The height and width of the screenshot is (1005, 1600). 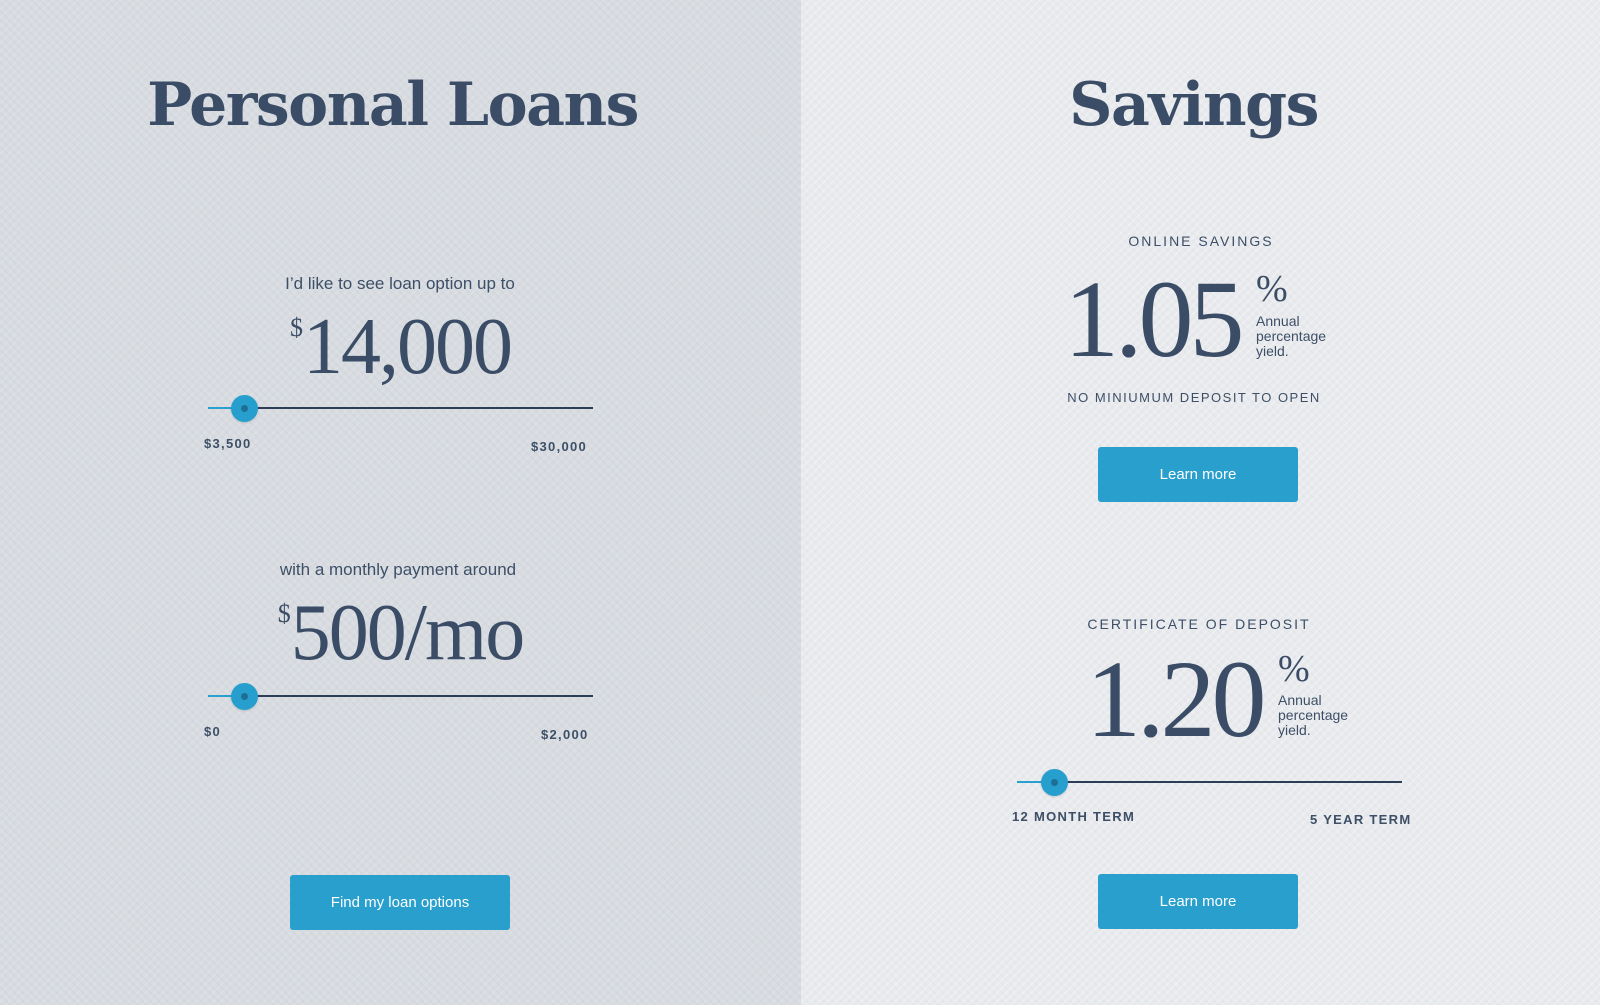 I want to click on monthly-payment-max-label: $2,000, so click(x=565, y=734).